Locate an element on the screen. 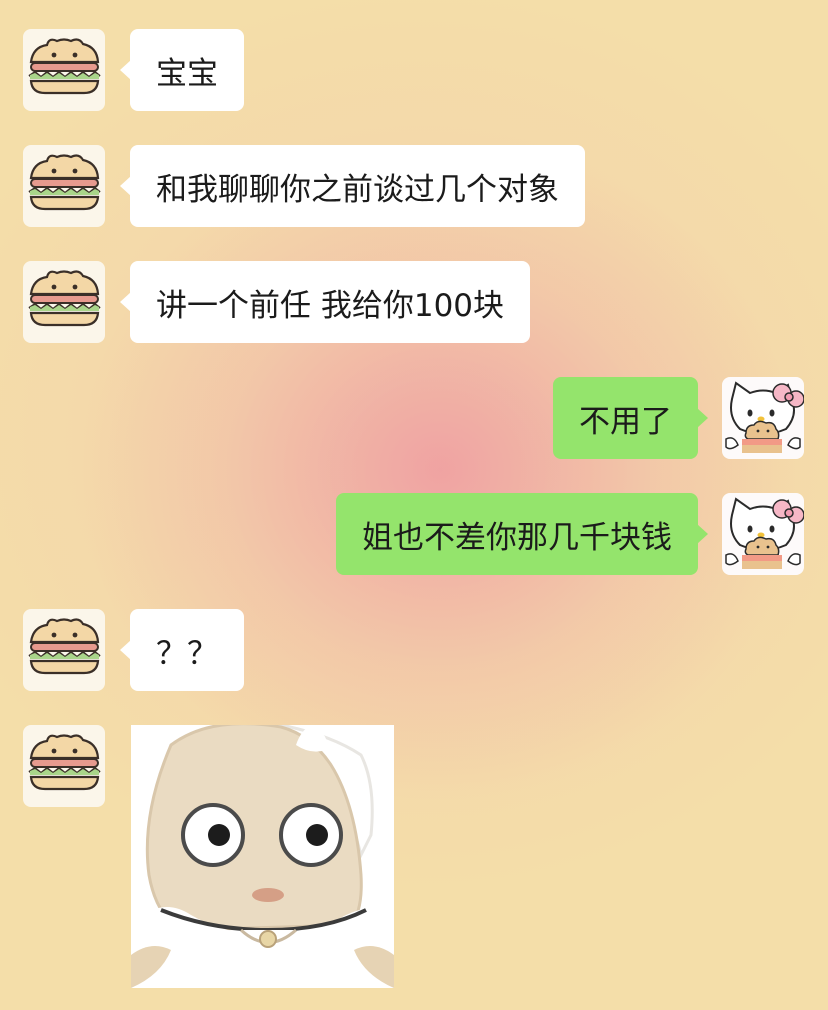 This screenshot has width=828, height=1010. message-bubble-outgoing: 姐也不差你那几千块钱 is located at coordinates (522, 534).